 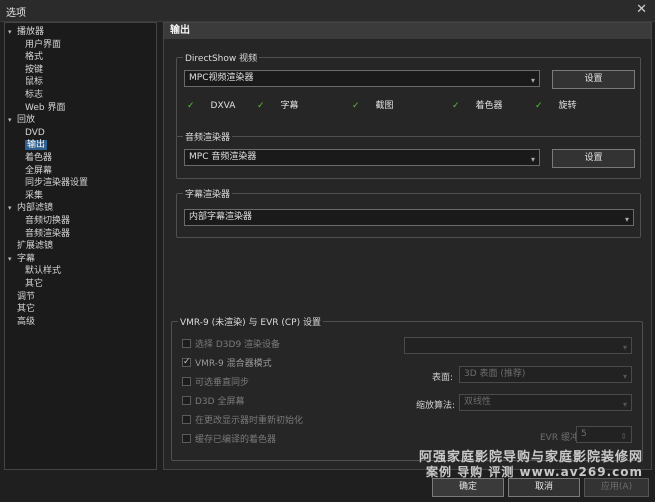 I want to click on tree-item: ▾ 播放器, so click(x=26, y=32).